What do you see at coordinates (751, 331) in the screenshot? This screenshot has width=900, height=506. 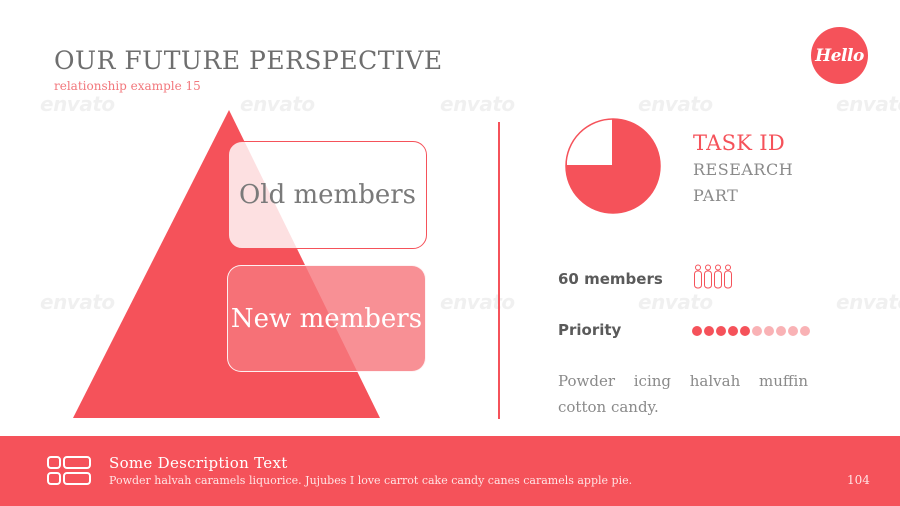 I see `priority-rating` at bounding box center [751, 331].